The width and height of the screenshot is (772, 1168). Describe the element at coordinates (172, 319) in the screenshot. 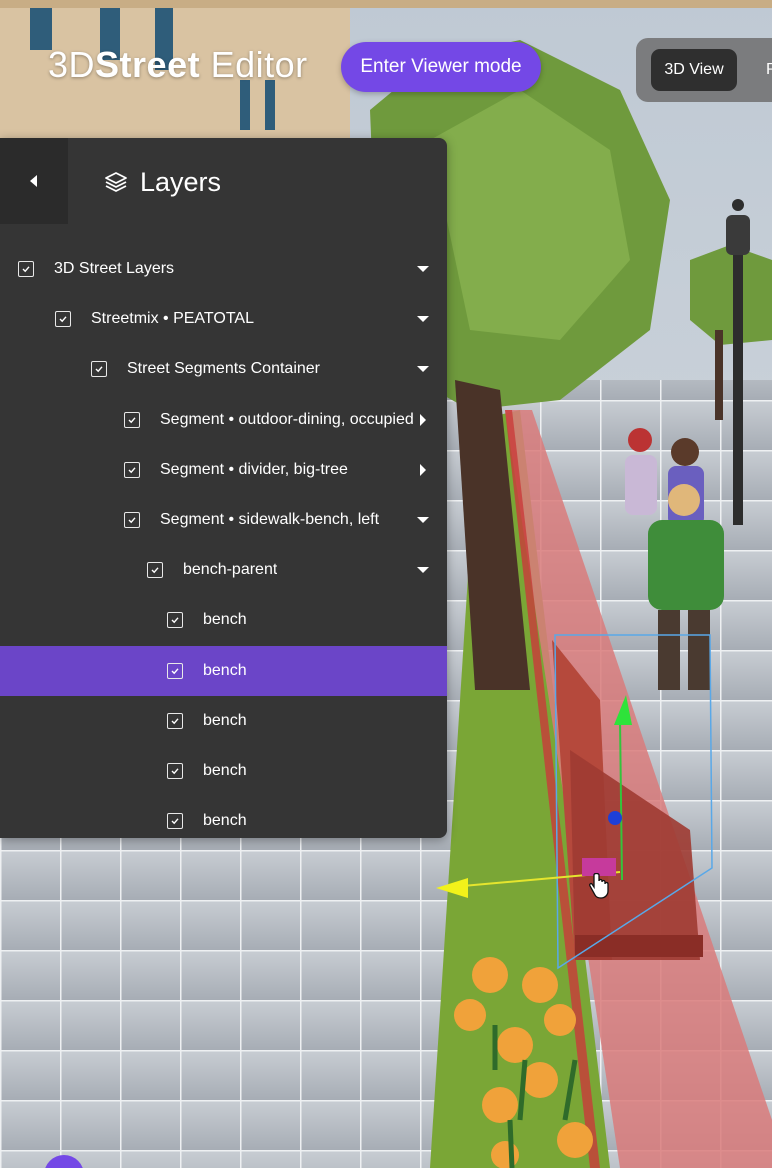

I see `layer-label: Streetmix • PEATOTAL` at that location.